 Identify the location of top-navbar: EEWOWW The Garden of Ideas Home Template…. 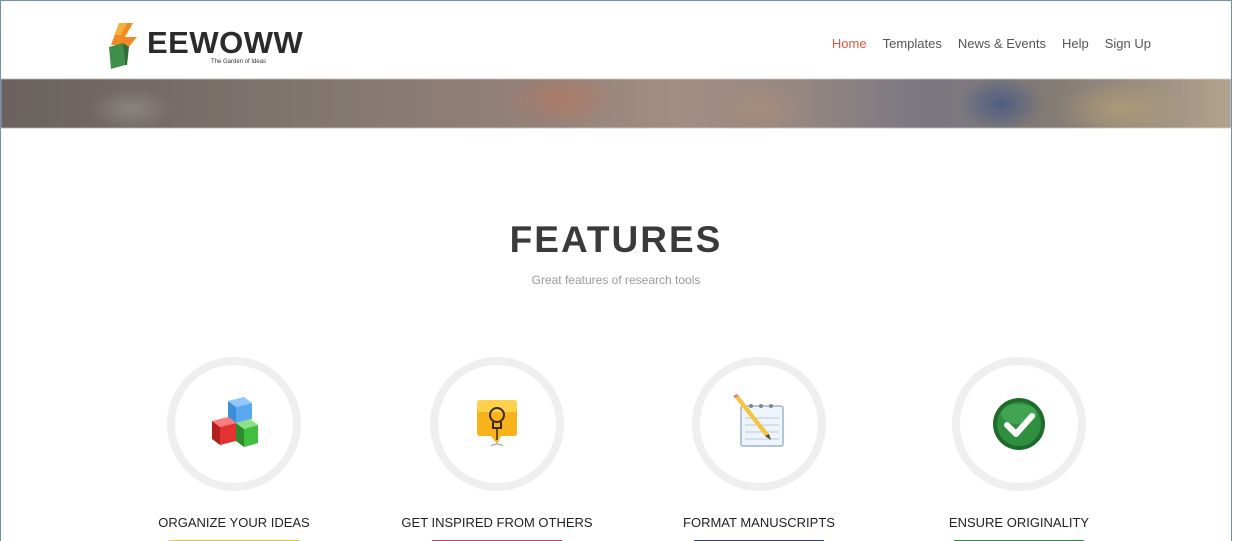
(616, 40).